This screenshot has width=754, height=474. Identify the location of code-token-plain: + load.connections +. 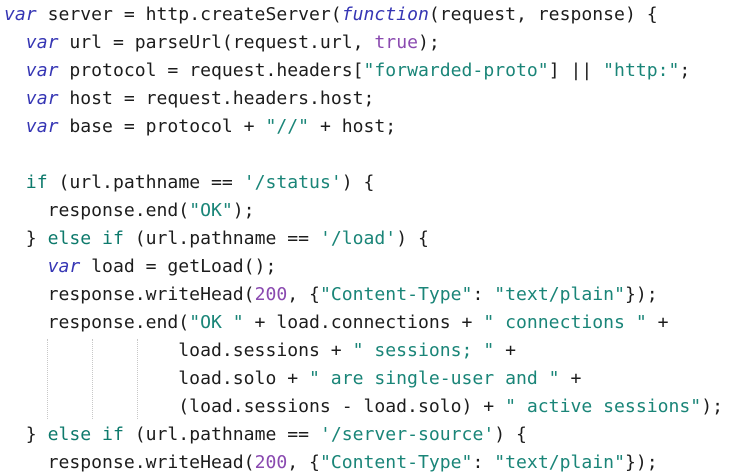
(363, 322).